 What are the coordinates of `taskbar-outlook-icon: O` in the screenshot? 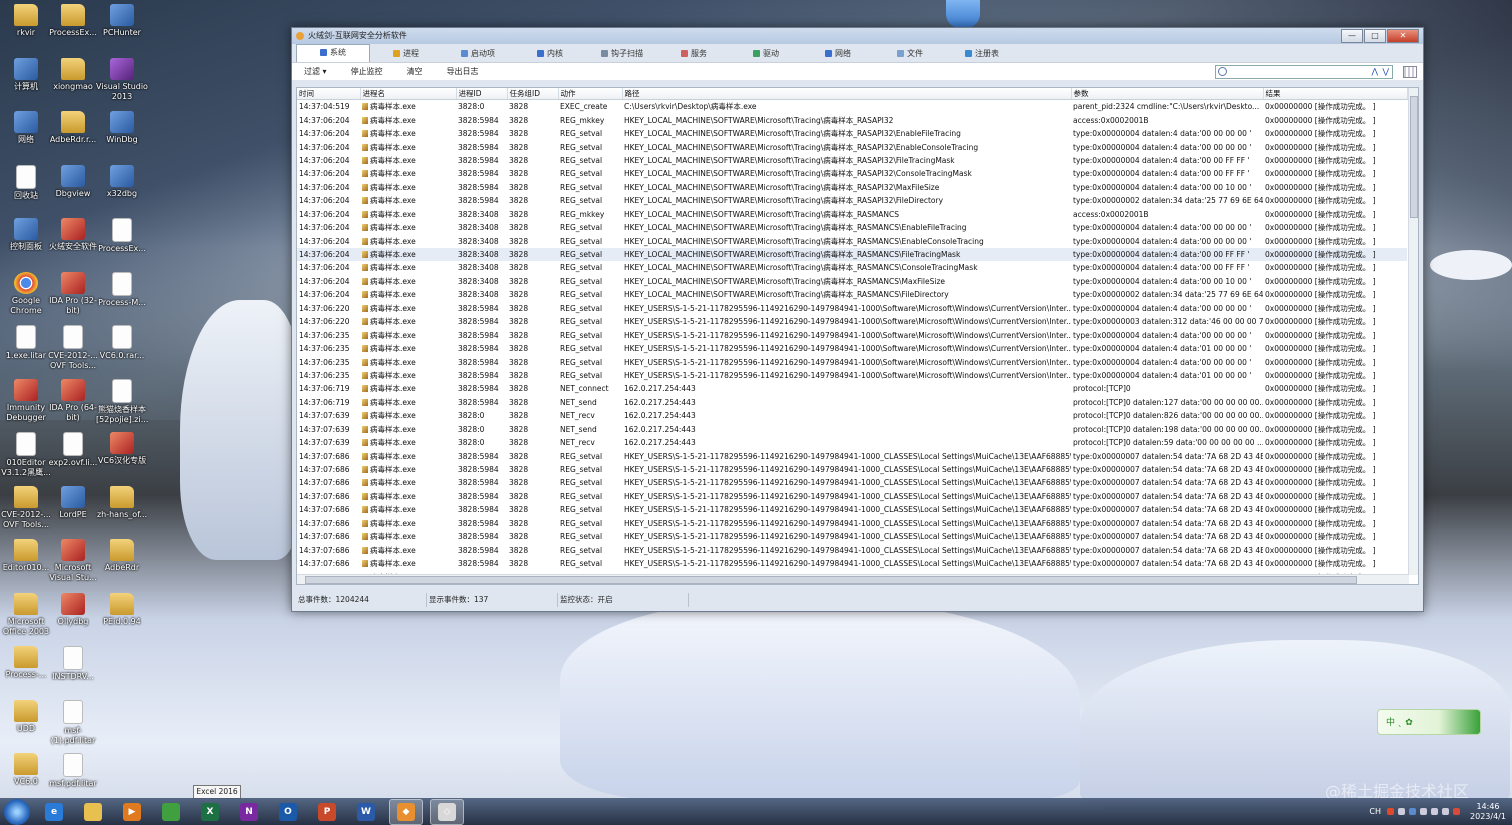 It's located at (288, 812).